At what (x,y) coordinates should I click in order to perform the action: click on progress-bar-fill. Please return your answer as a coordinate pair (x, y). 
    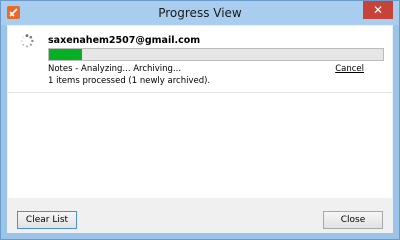
    Looking at the image, I should click on (66, 54).